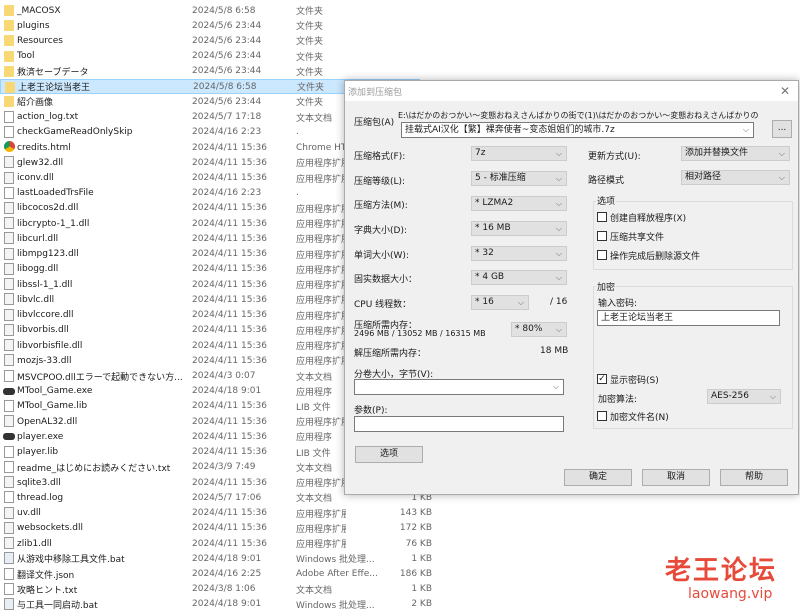  Describe the element at coordinates (519, 203) in the screenshot. I see `method-select: * LZMA2 ⌵` at that location.